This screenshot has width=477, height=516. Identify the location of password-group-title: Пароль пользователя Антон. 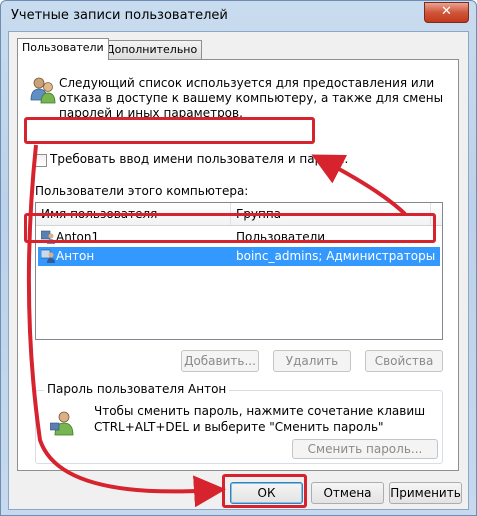
(137, 389).